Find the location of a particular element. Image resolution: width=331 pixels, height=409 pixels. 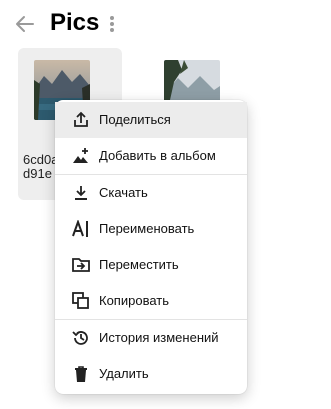

menu-item-label: Поделиться is located at coordinates (135, 119).